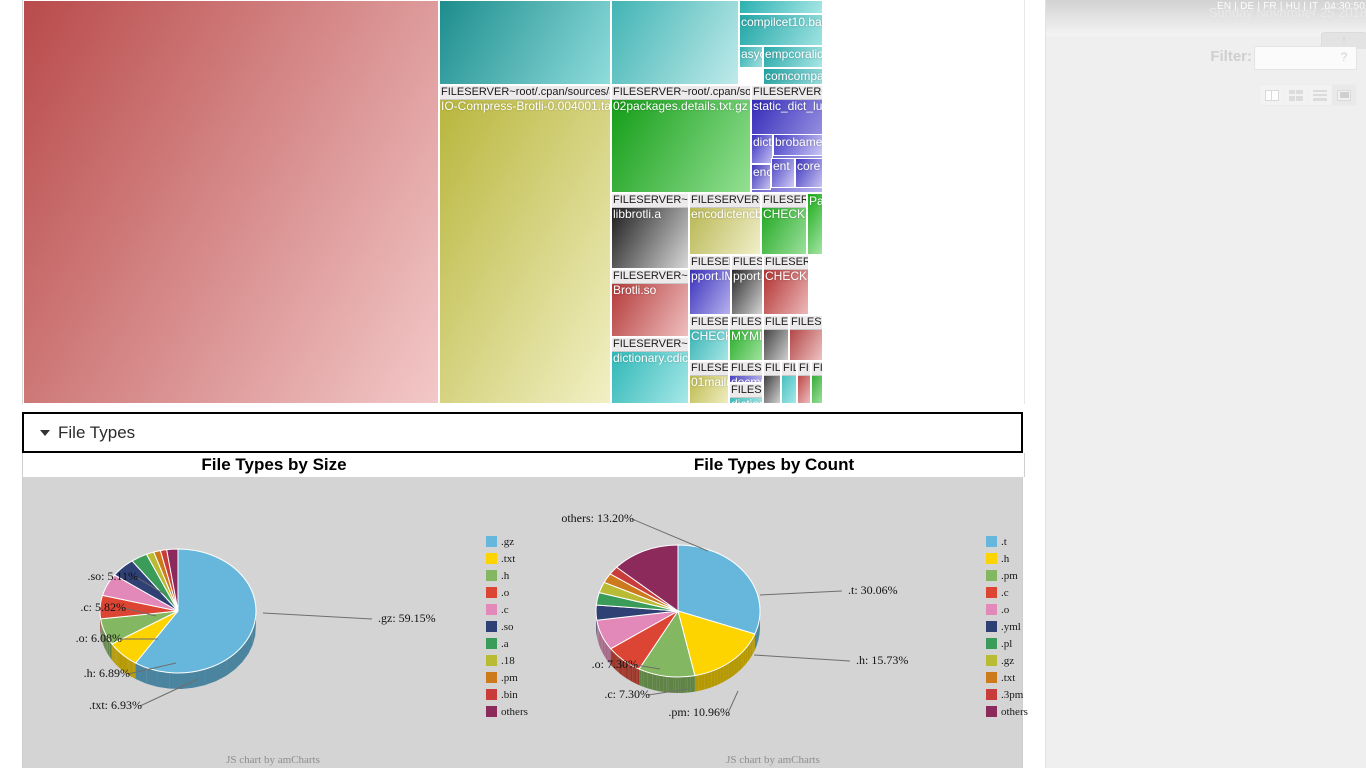 The image size is (1366, 768). Describe the element at coordinates (1272, 95) in the screenshot. I see `view-mode-columns` at that location.